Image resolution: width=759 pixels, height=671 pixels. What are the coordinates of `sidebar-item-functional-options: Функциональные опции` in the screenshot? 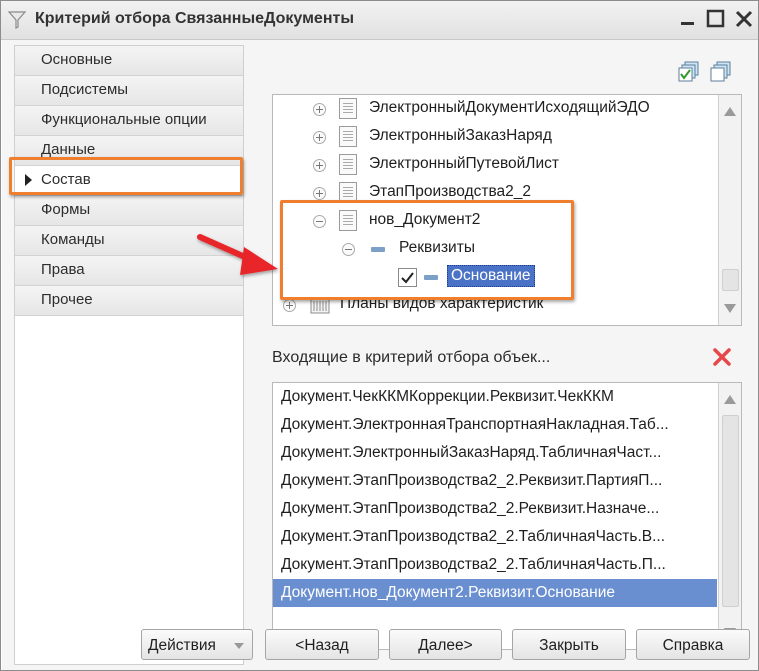 It's located at (129, 121).